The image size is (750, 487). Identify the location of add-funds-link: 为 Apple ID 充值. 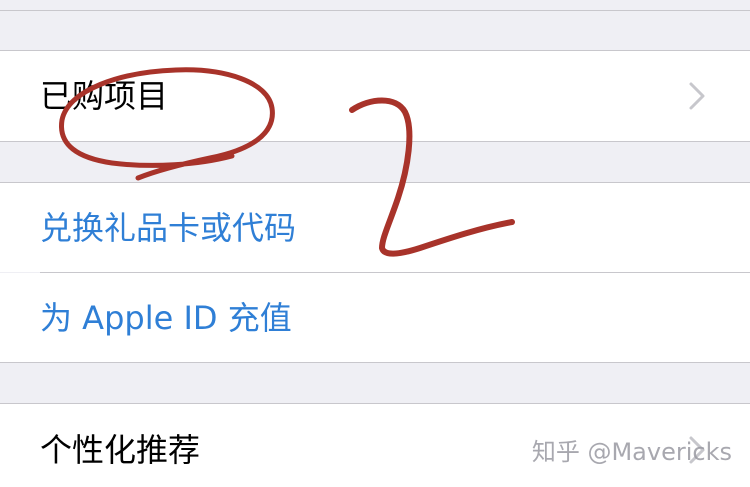
(166, 318).